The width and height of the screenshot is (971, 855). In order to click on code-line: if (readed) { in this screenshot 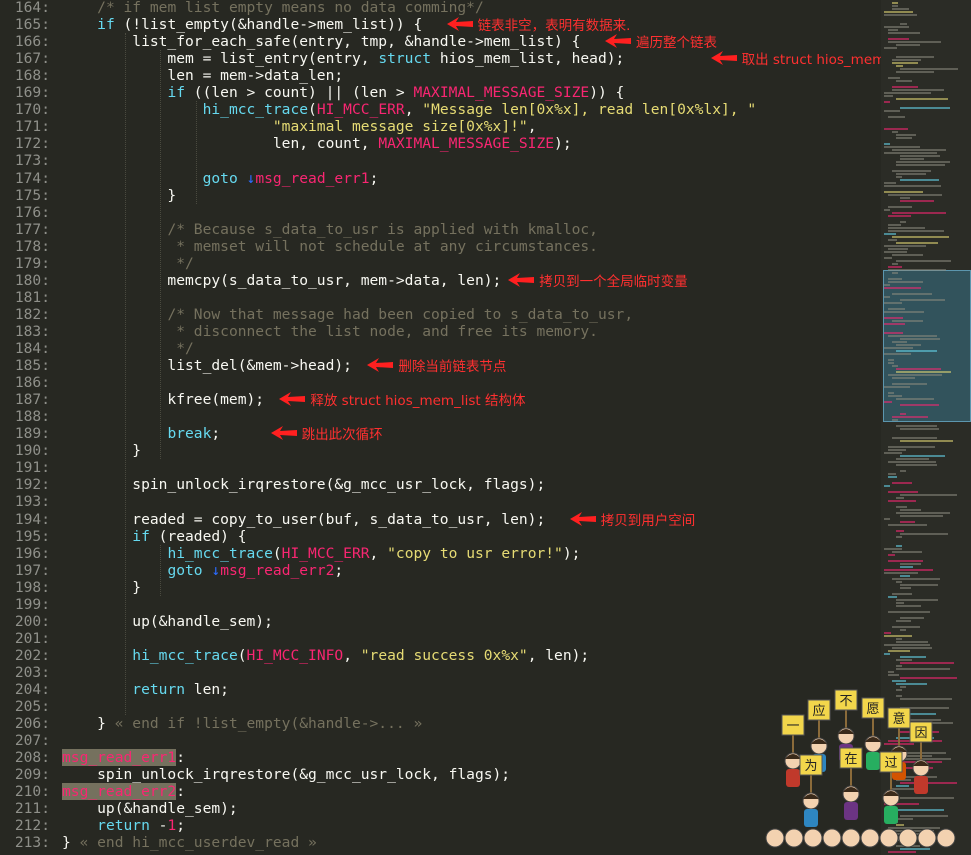, I will do `click(154, 536)`.